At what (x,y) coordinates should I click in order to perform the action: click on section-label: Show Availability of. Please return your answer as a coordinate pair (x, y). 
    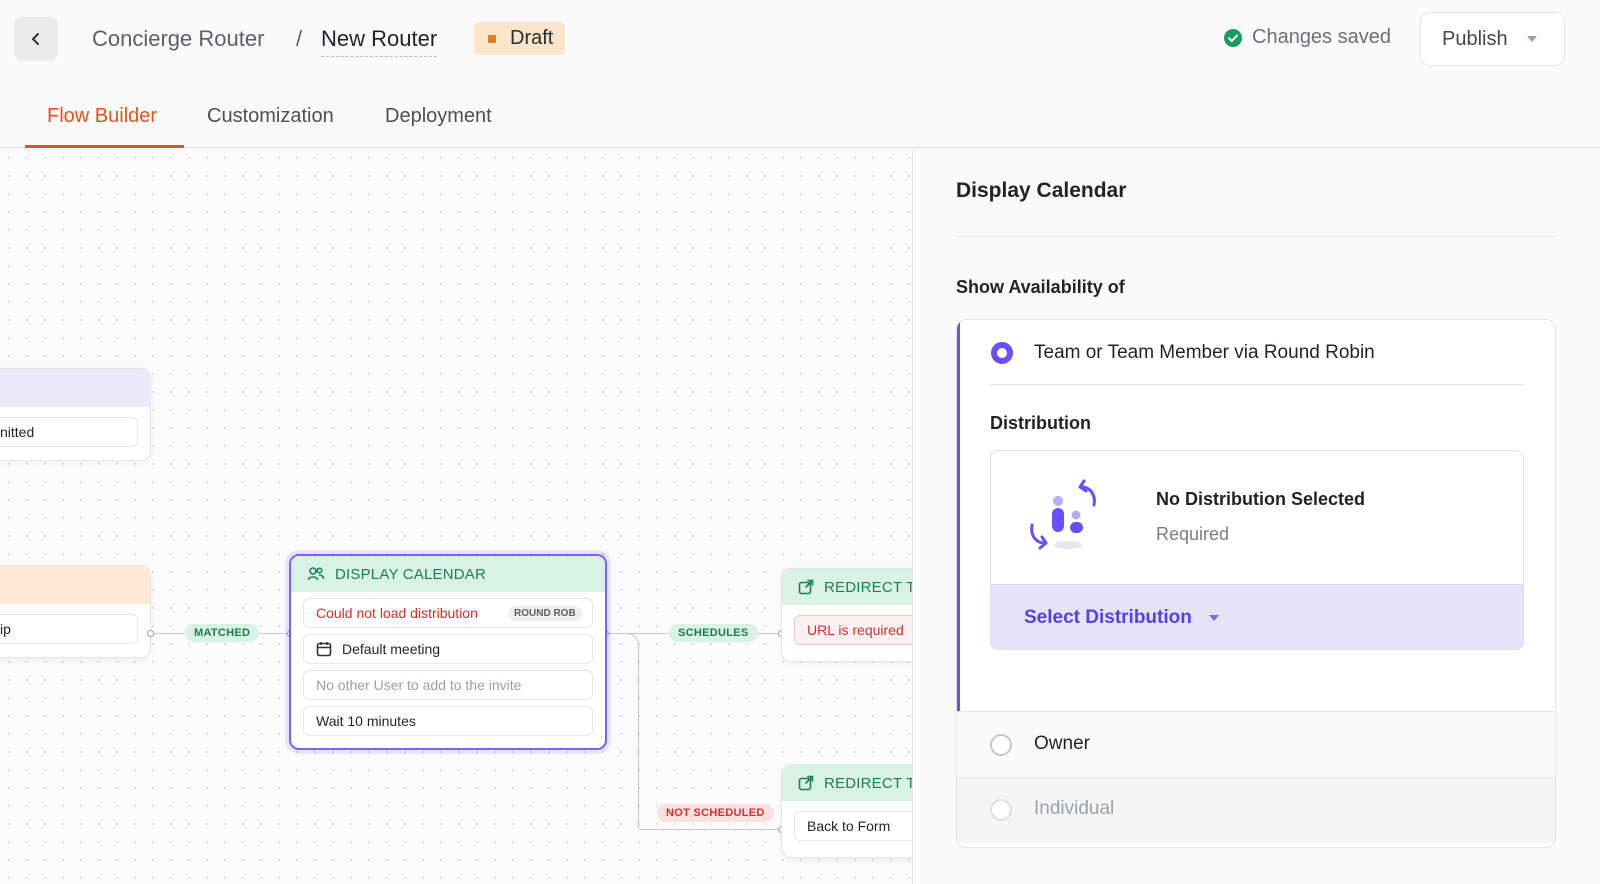
    Looking at the image, I should click on (1040, 287).